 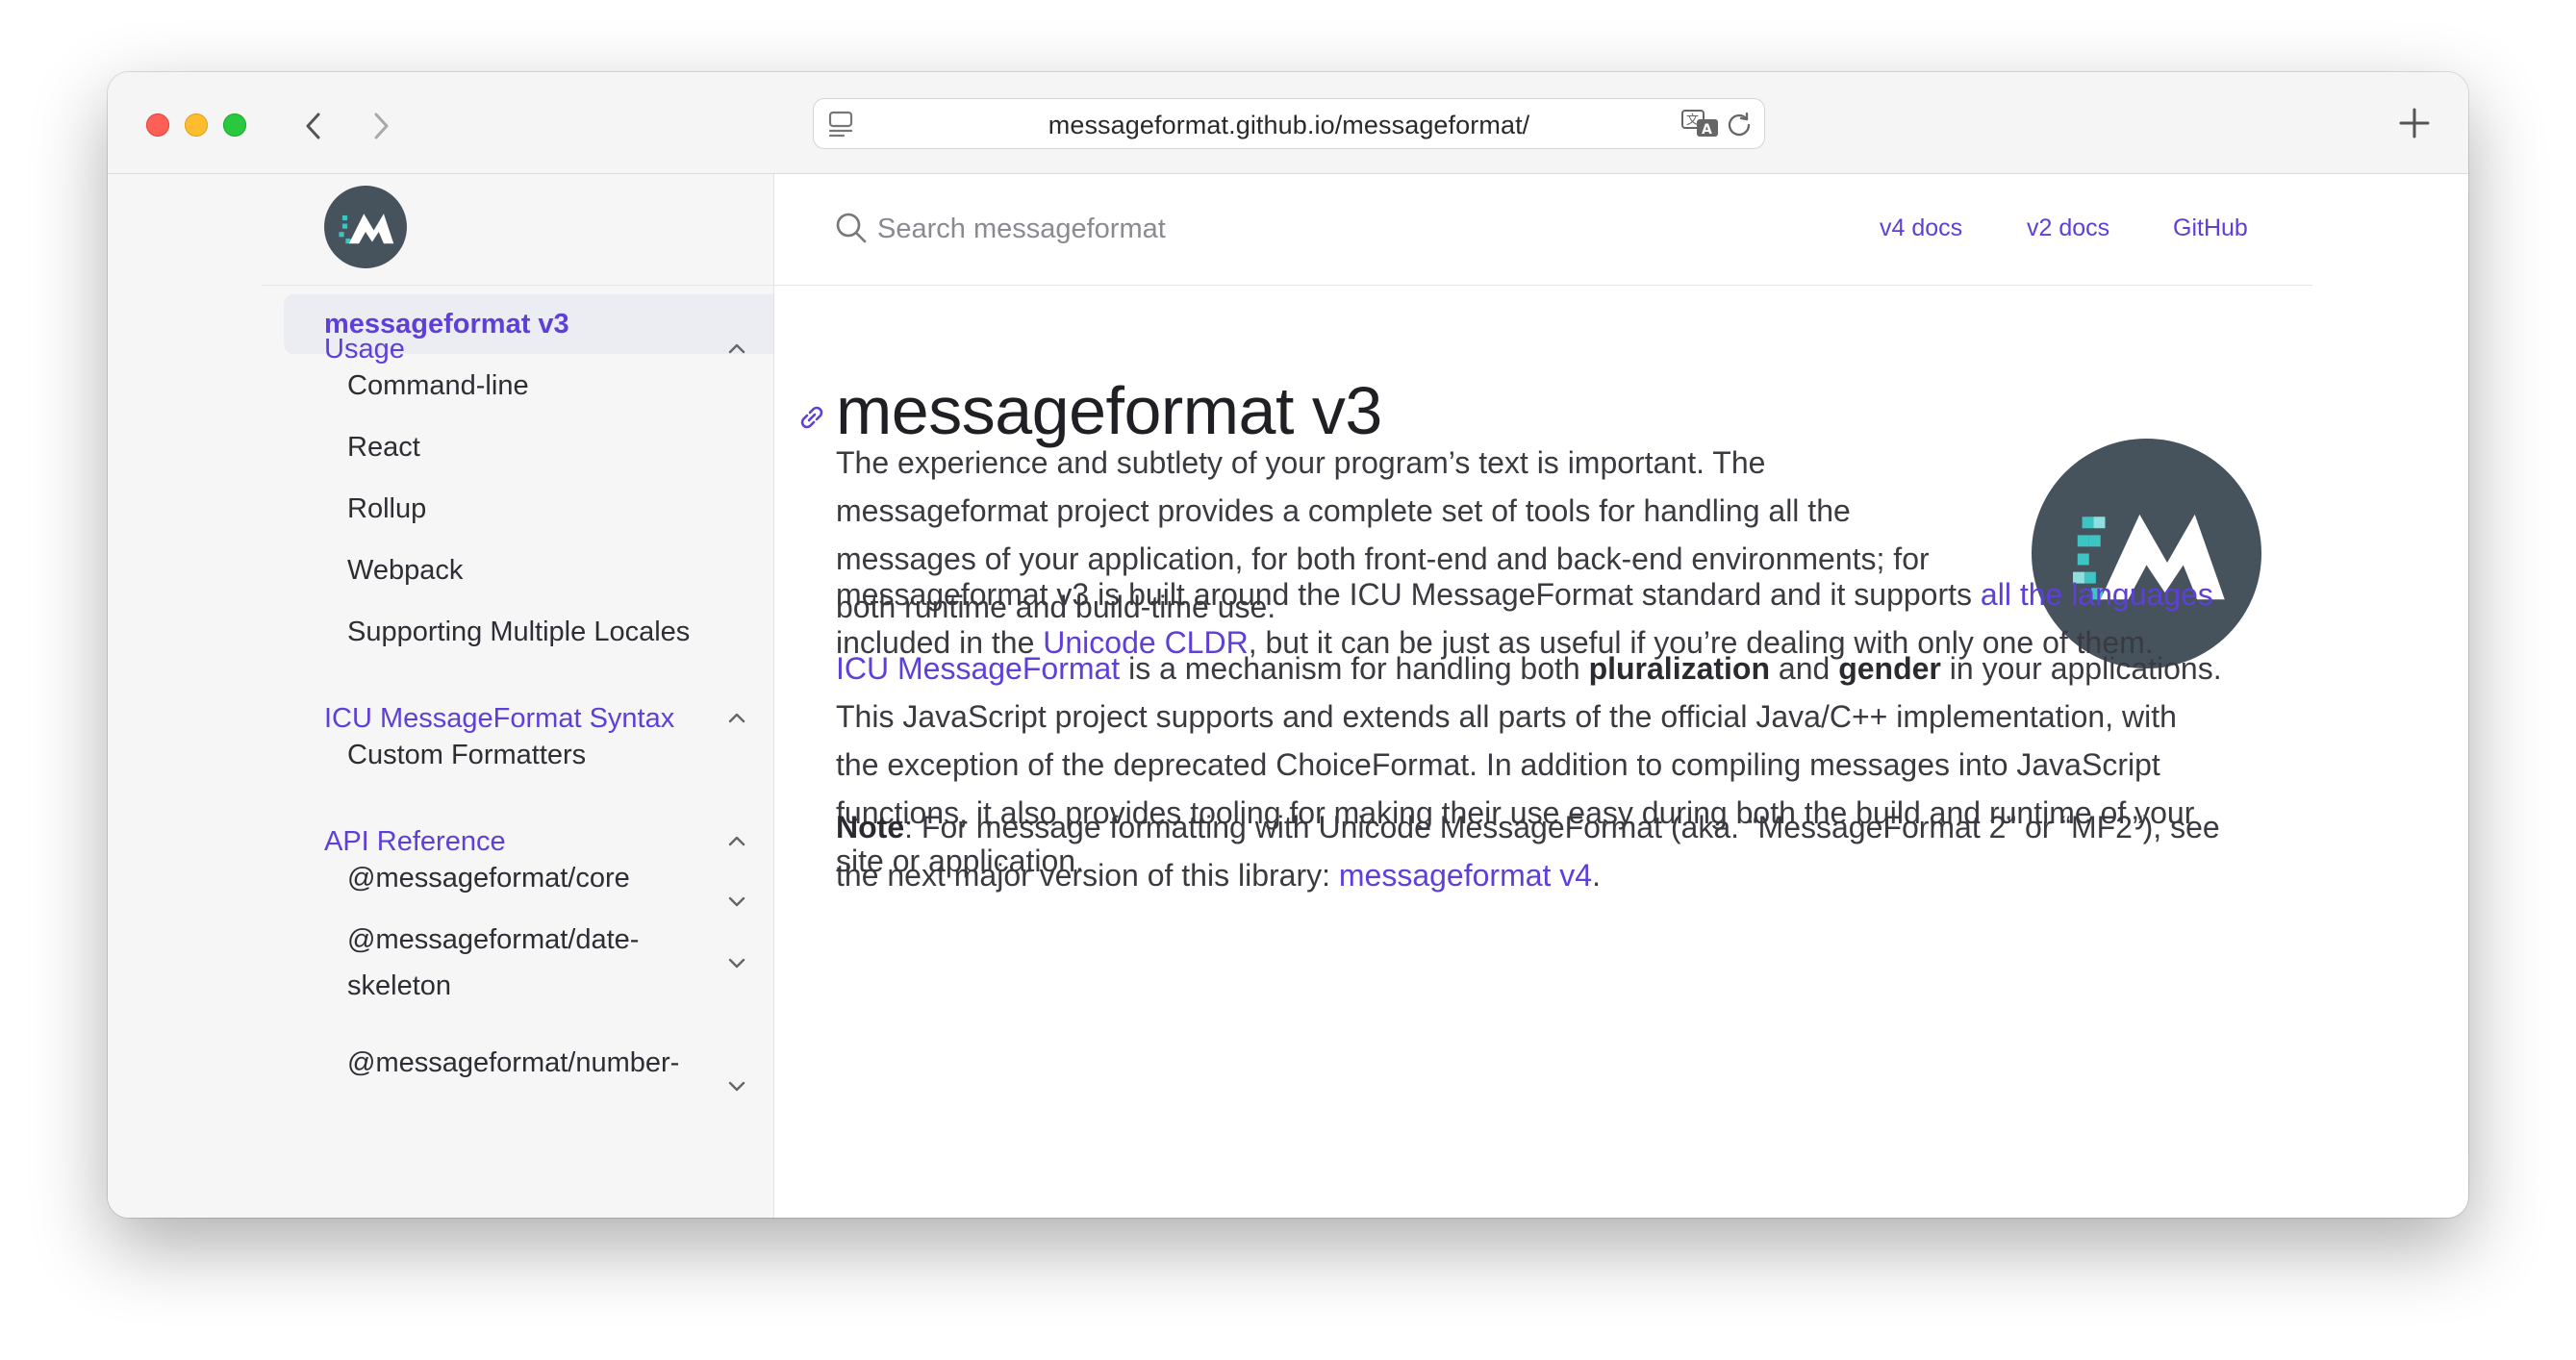 I want to click on chevron-left-icon, so click(x=313, y=126).